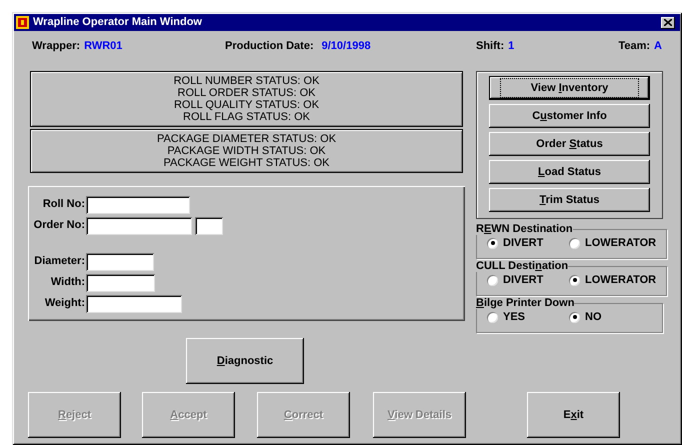  What do you see at coordinates (569, 144) in the screenshot?
I see `side-button: Order Status` at bounding box center [569, 144].